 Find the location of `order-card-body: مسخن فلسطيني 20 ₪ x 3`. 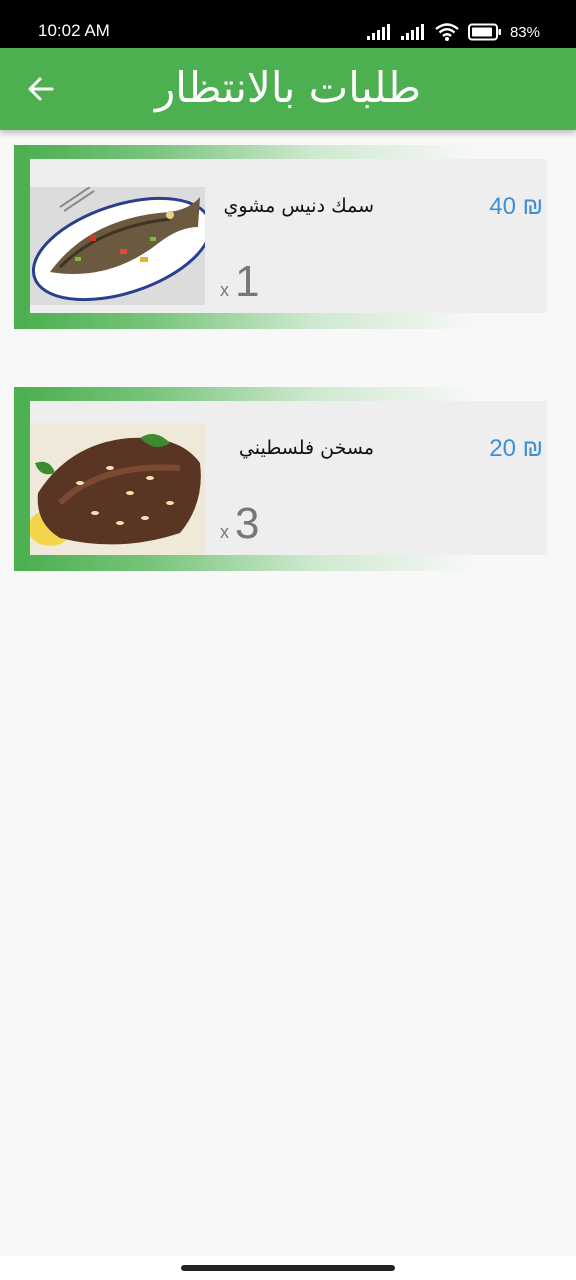

order-card-body: مسخن فلسطيني 20 ₪ x 3 is located at coordinates (288, 478).